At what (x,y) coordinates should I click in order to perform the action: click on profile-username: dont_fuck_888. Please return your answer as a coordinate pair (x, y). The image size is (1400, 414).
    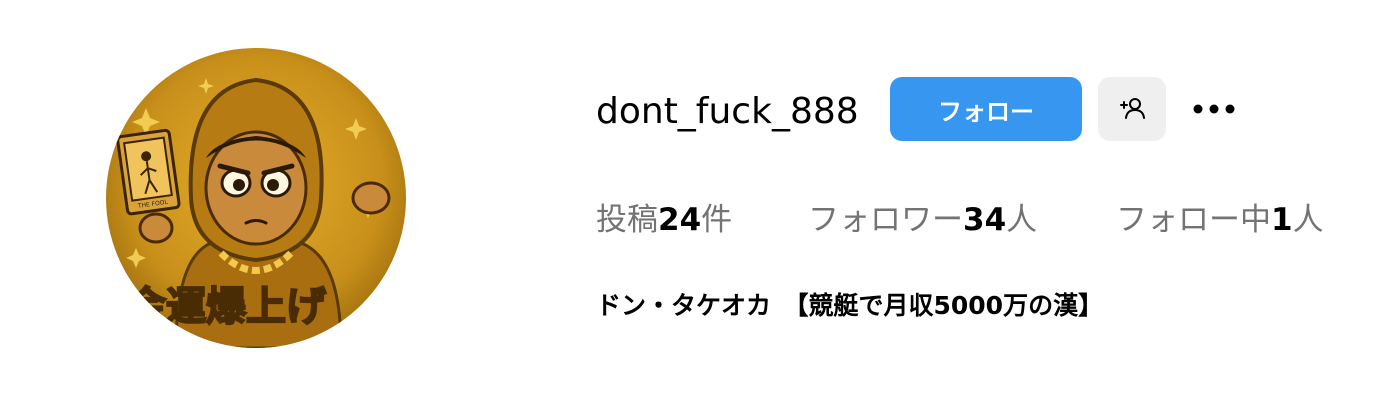
    Looking at the image, I should click on (727, 111).